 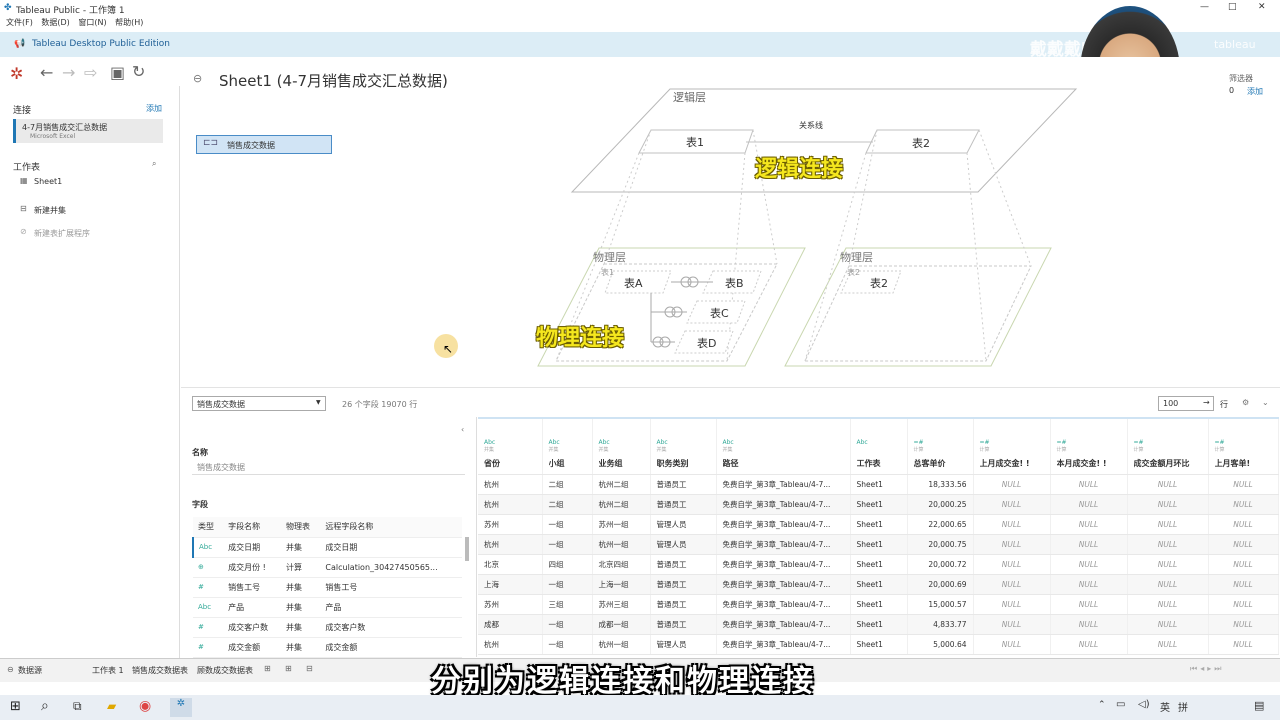 What do you see at coordinates (90, 72) in the screenshot?
I see `redo-icon: ⇨` at bounding box center [90, 72].